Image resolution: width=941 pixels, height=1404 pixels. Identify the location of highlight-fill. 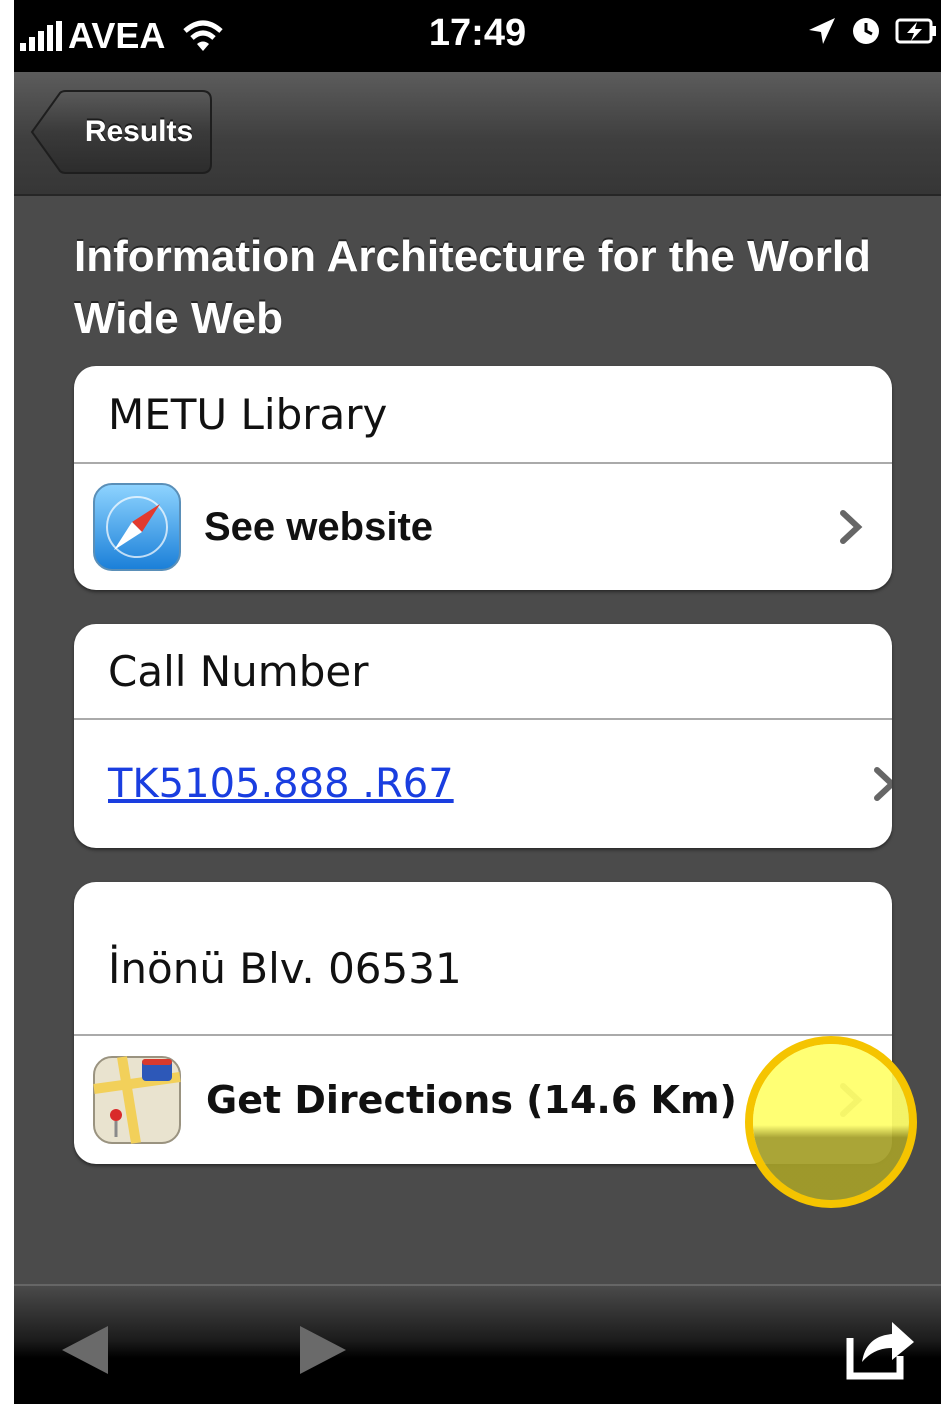
(831, 1122).